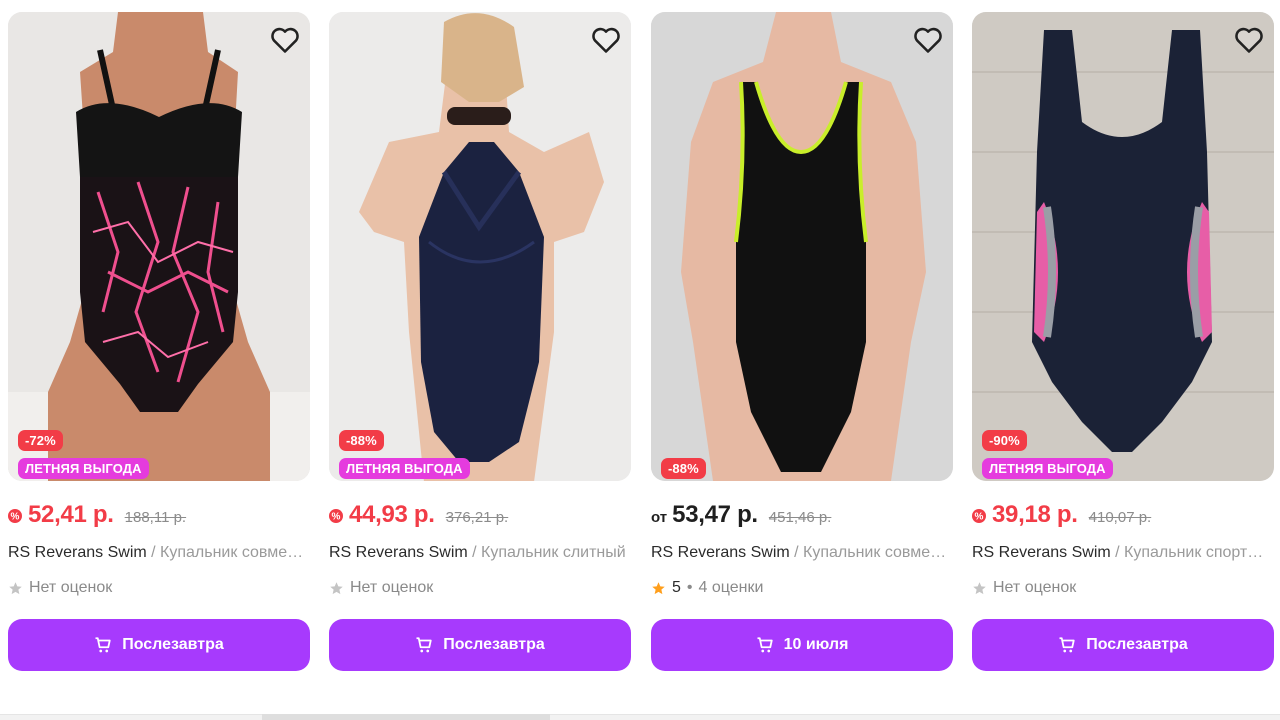  What do you see at coordinates (392, 514) in the screenshot?
I see `current-price: 44,93 р.` at bounding box center [392, 514].